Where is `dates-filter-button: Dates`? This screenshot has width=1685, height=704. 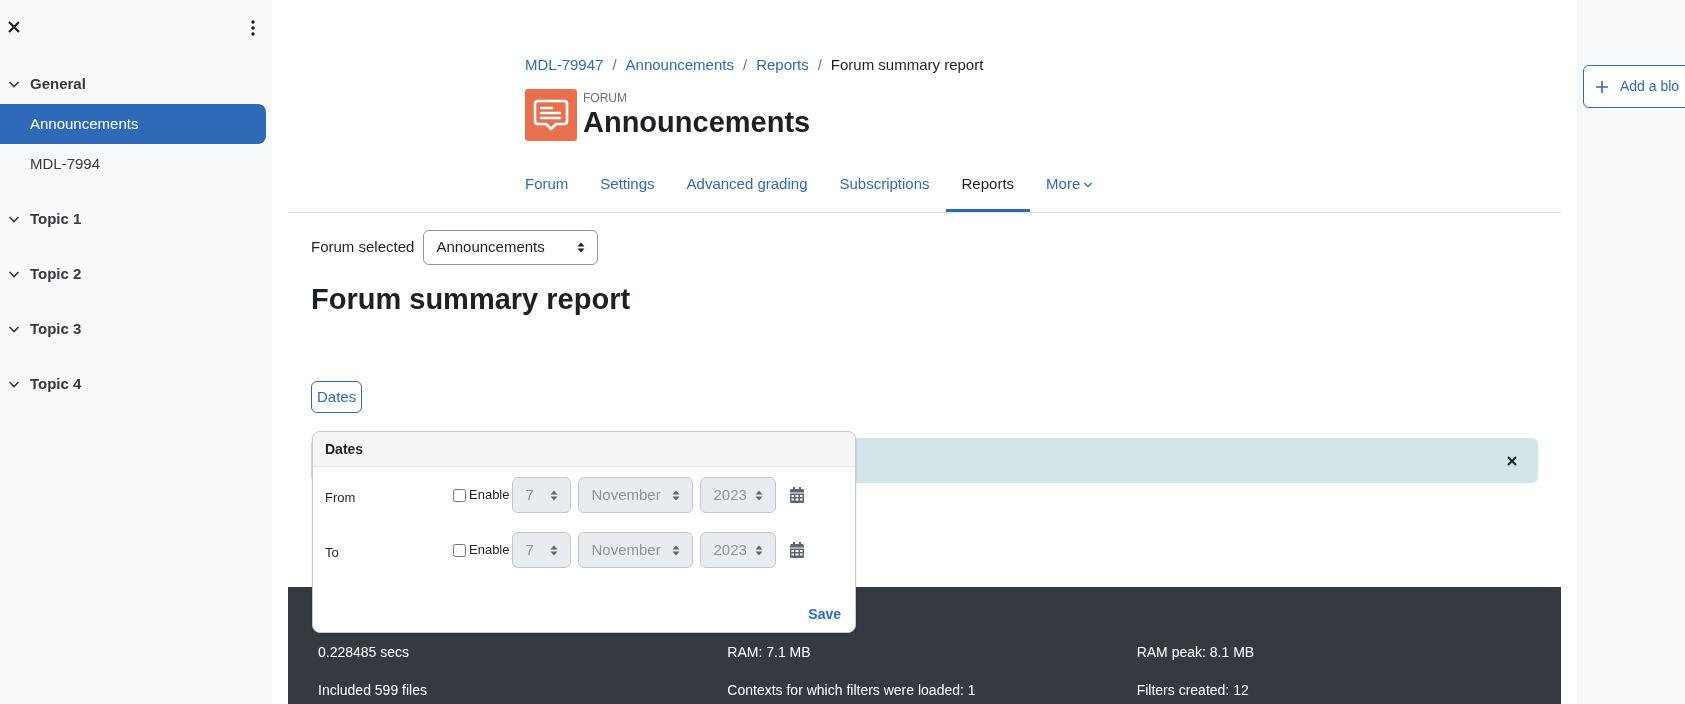 dates-filter-button: Dates is located at coordinates (337, 397).